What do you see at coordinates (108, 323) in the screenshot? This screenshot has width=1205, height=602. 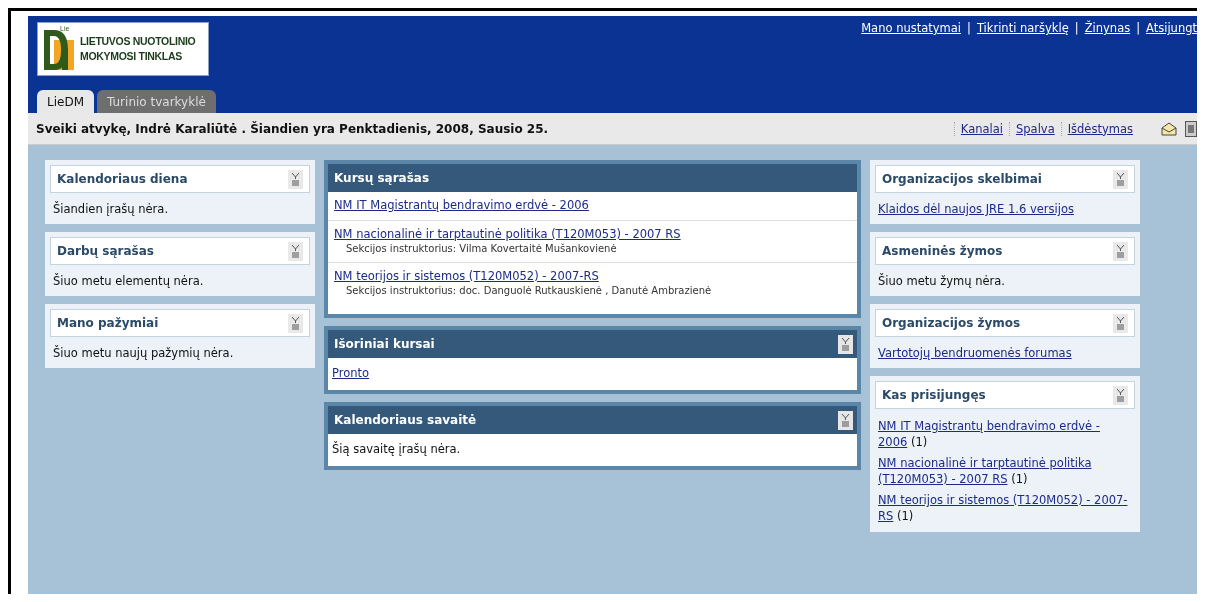 I see `portlet-title: Mano pažymiai` at bounding box center [108, 323].